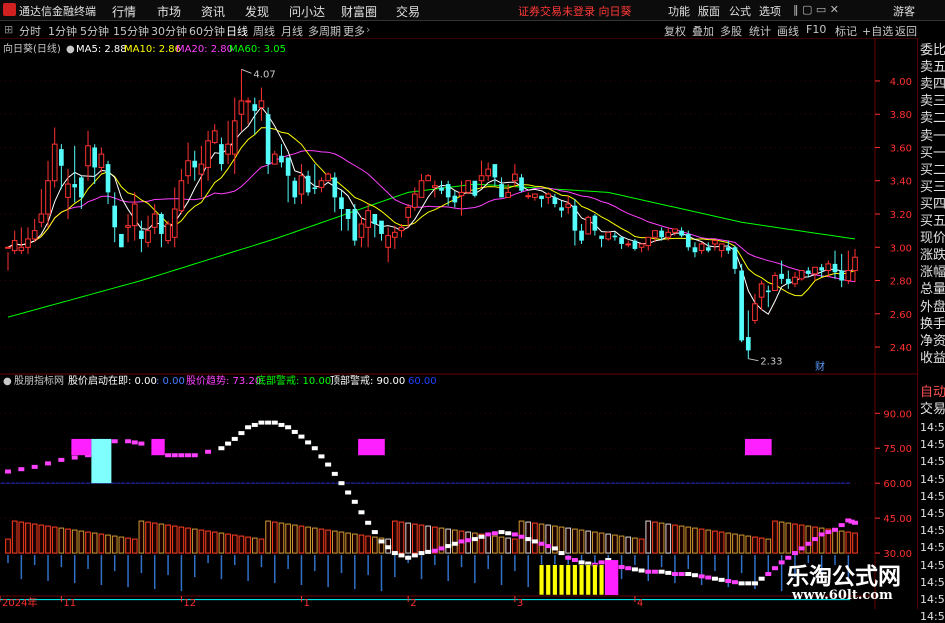  I want to click on ind-trend: 股价趋势: 73.20, so click(223, 380).